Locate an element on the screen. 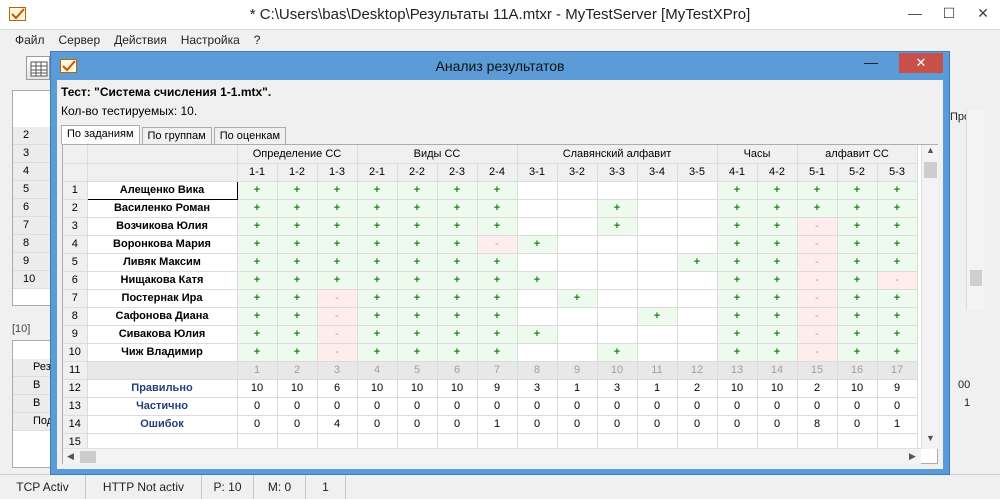  table-row: 5 Ливяк Максим + + + + + + + + + + - + + is located at coordinates (490, 262).